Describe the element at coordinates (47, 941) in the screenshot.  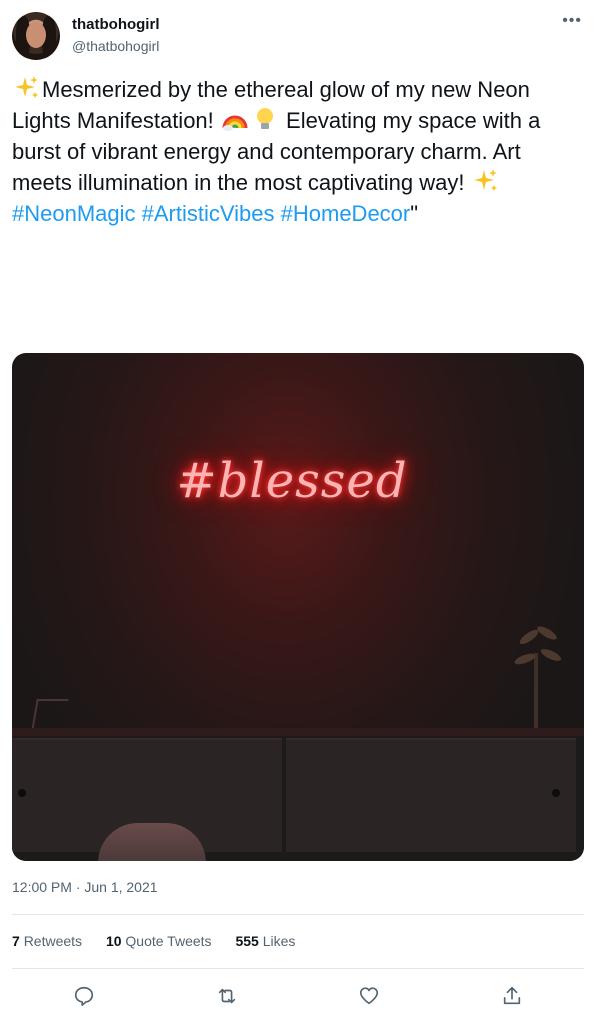
I see `retweets-stat: 7 Retweets` at that location.